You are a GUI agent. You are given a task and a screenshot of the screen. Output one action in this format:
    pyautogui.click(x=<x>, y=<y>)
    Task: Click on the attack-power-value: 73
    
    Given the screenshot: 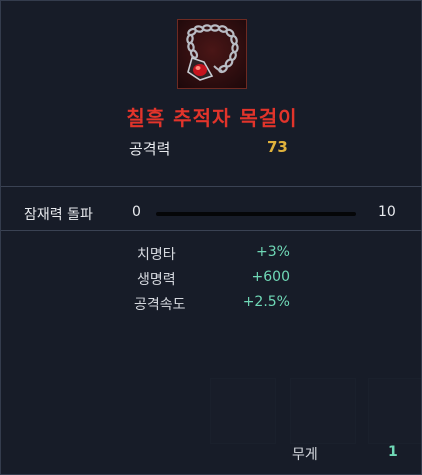 What is the action you would take?
    pyautogui.click(x=277, y=147)
    